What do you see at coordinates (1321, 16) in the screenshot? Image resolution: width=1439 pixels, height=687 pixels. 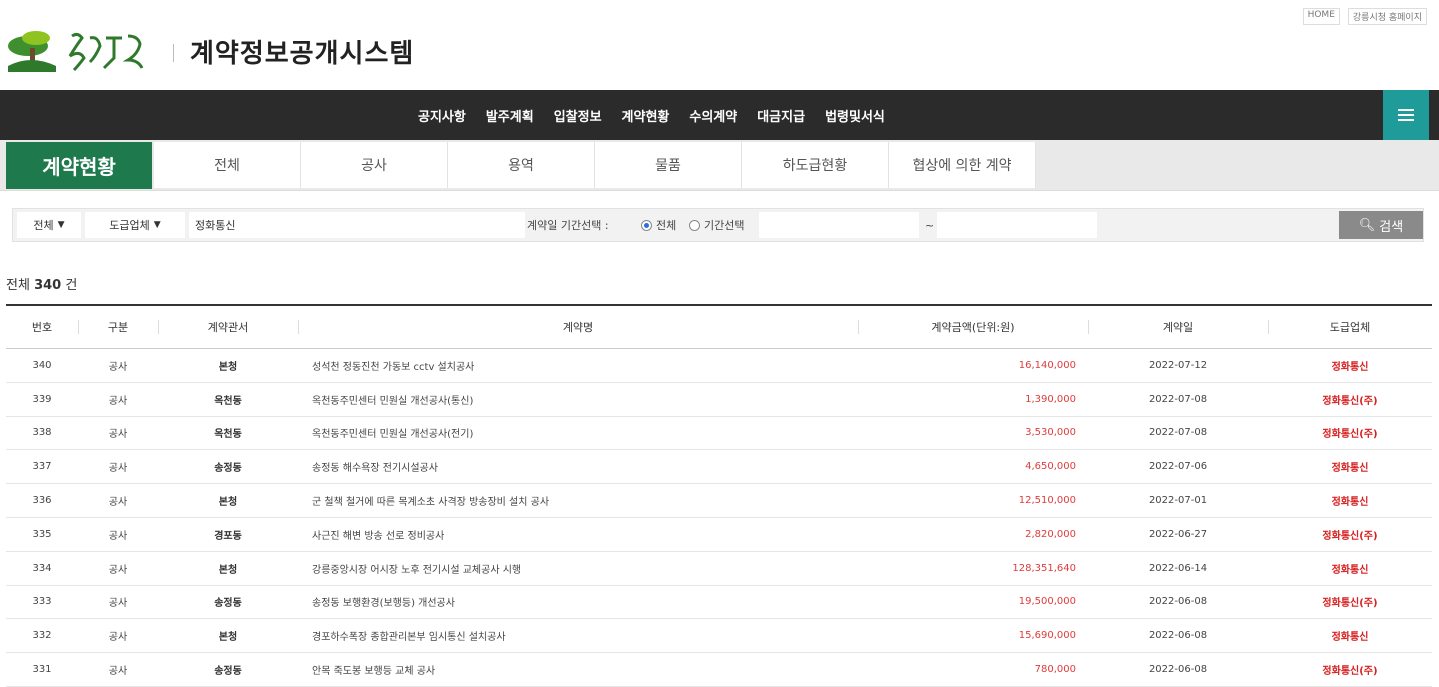 I see `home-link: HOME` at bounding box center [1321, 16].